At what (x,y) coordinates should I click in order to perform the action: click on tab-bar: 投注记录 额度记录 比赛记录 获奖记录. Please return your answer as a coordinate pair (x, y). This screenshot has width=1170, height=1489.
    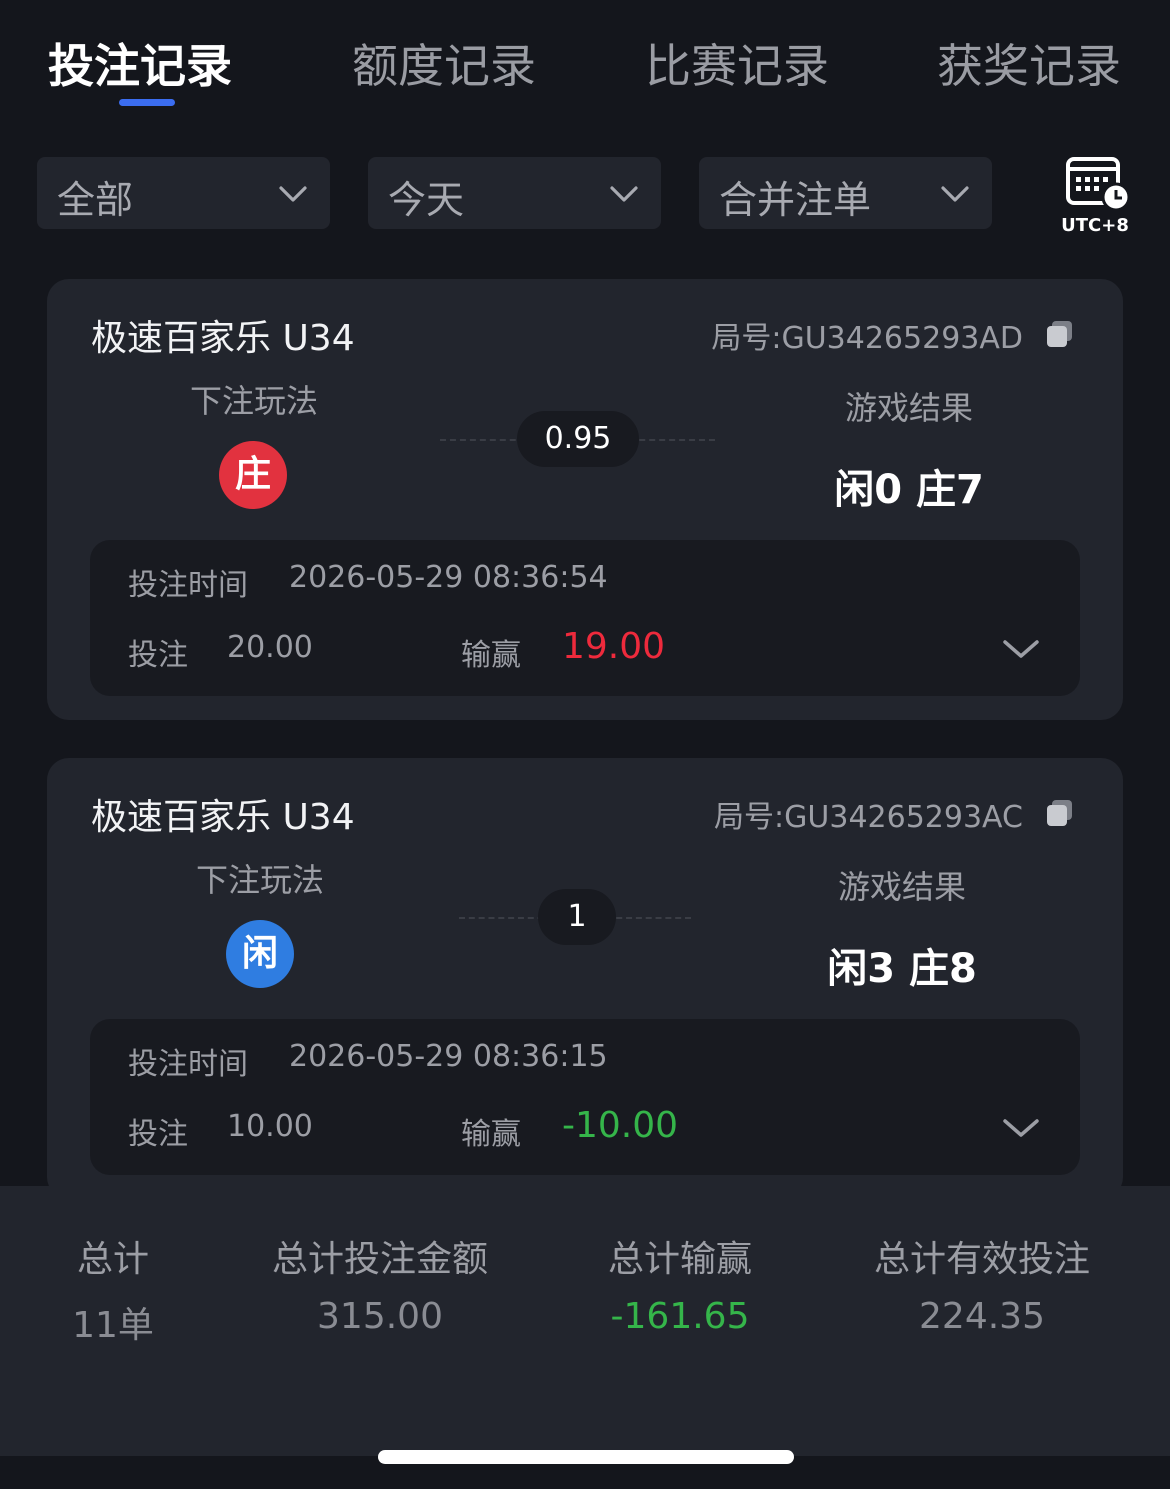
    Looking at the image, I should click on (585, 55).